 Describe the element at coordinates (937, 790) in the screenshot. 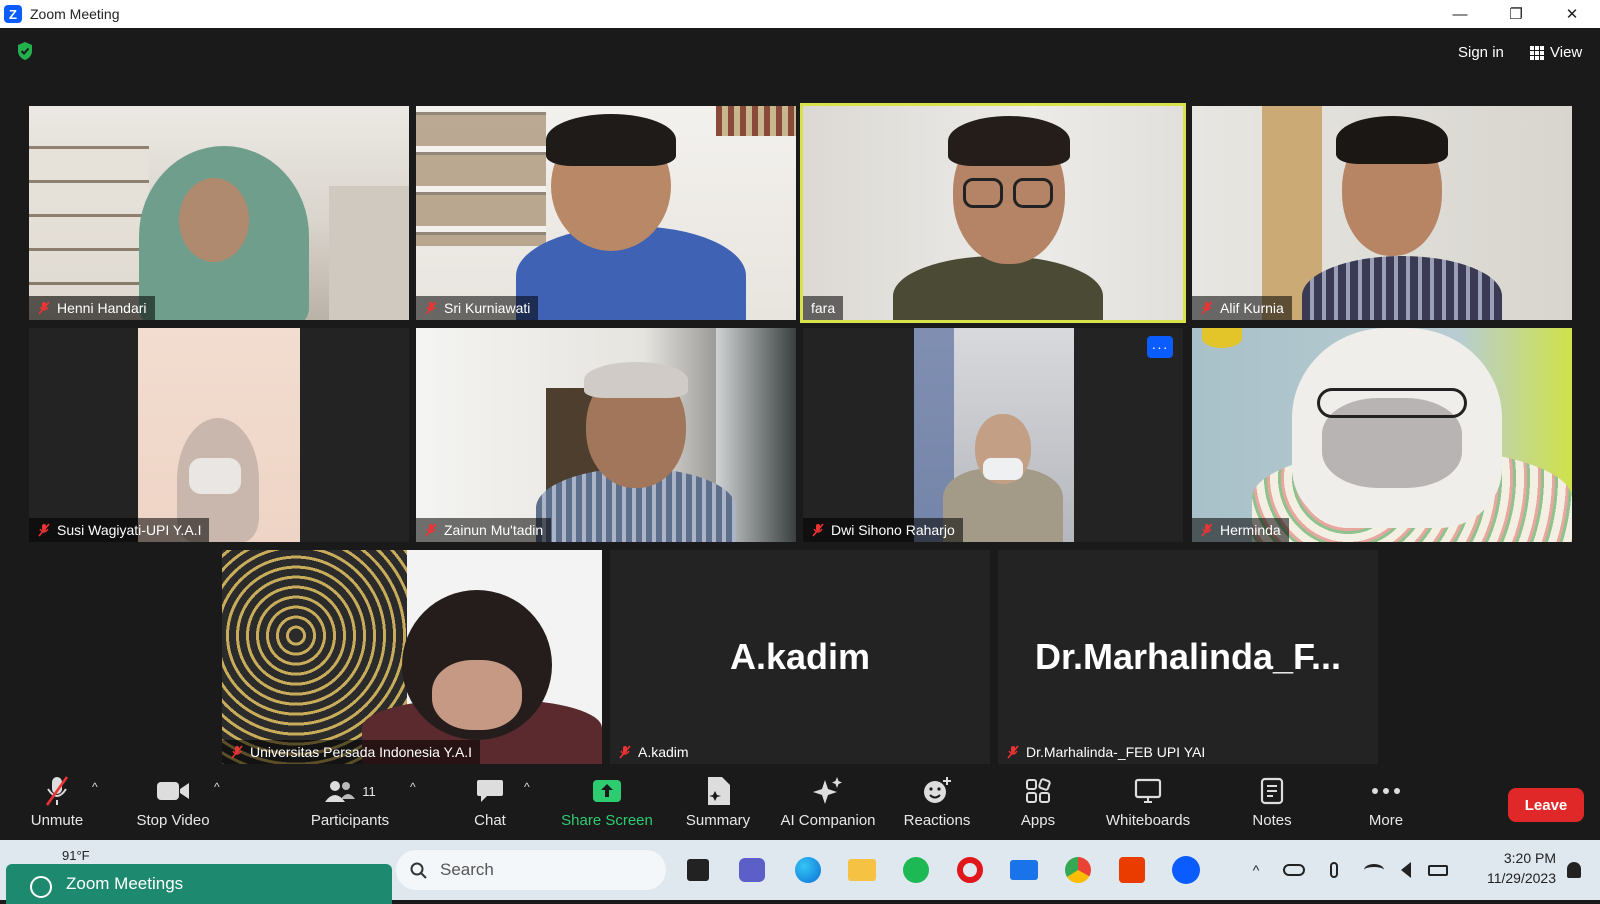

I see `reaction-emoji-icon` at that location.